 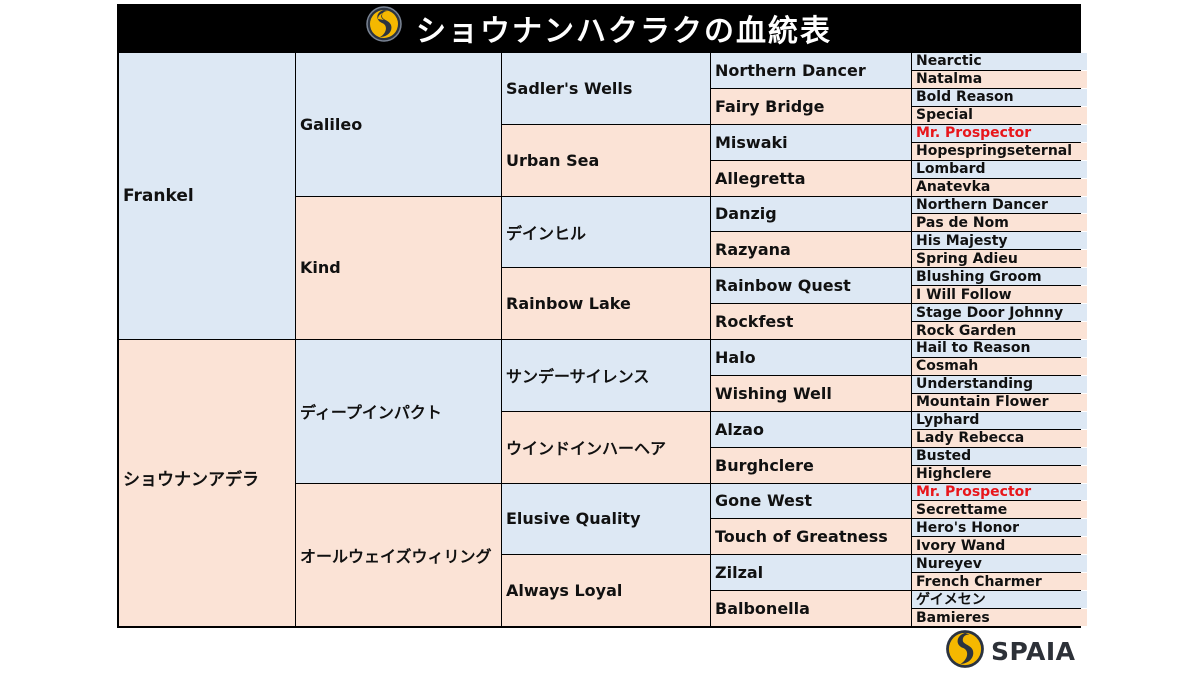 I want to click on pedigree-cell-gen3: デインヒル, so click(x=606, y=232).